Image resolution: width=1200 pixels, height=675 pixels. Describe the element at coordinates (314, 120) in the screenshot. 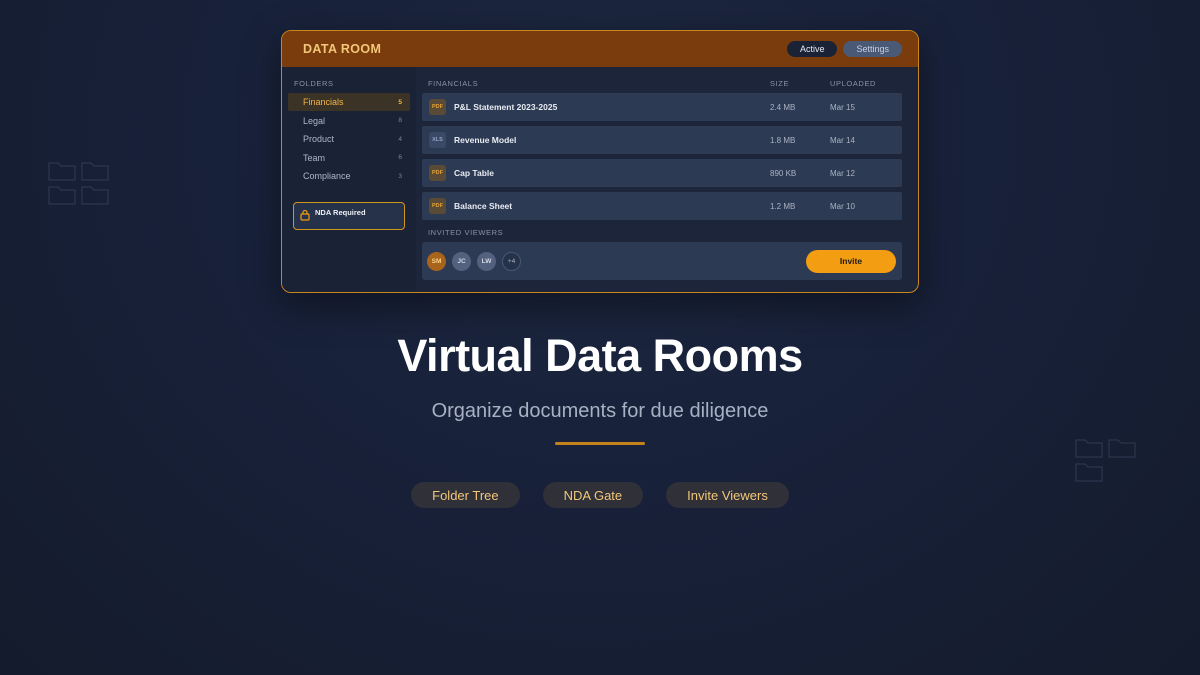

I see `folder-label: Legal` at that location.